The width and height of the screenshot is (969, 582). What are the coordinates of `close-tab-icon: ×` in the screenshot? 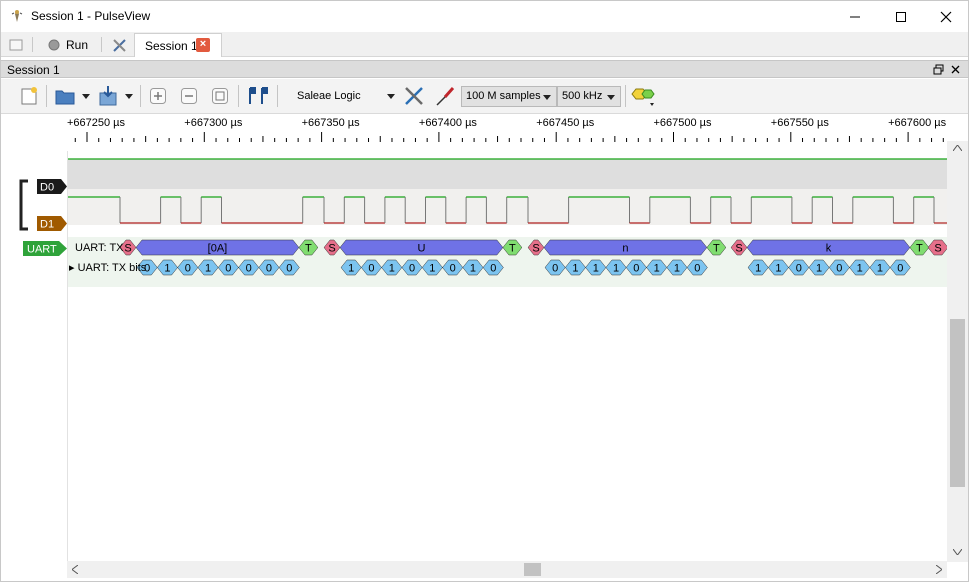 It's located at (203, 45).